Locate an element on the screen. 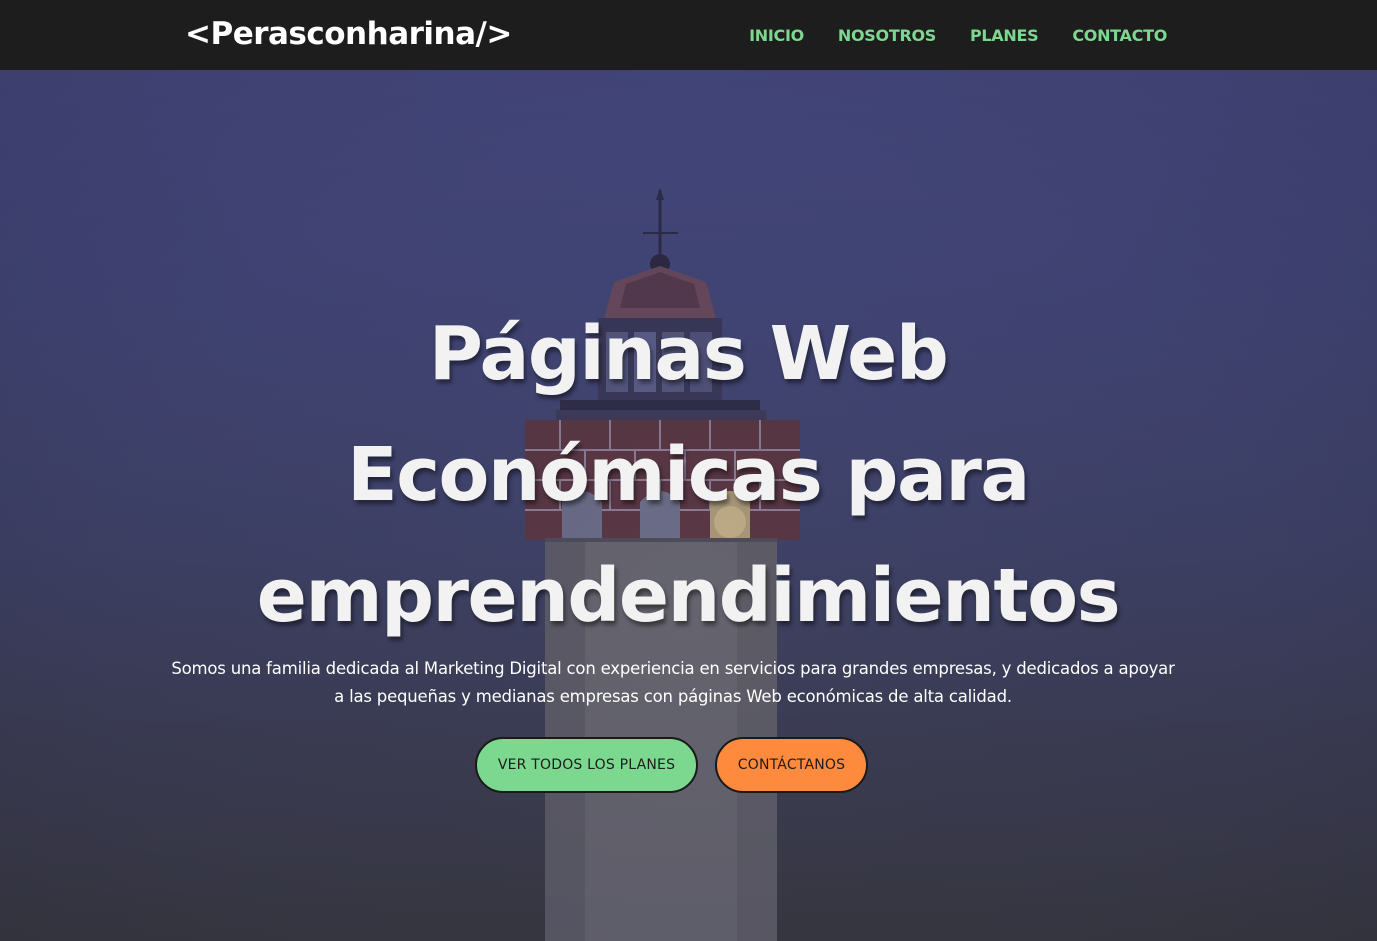 Image resolution: width=1377 pixels, height=941 pixels. site-logo: <Perasconharina/> is located at coordinates (348, 34).